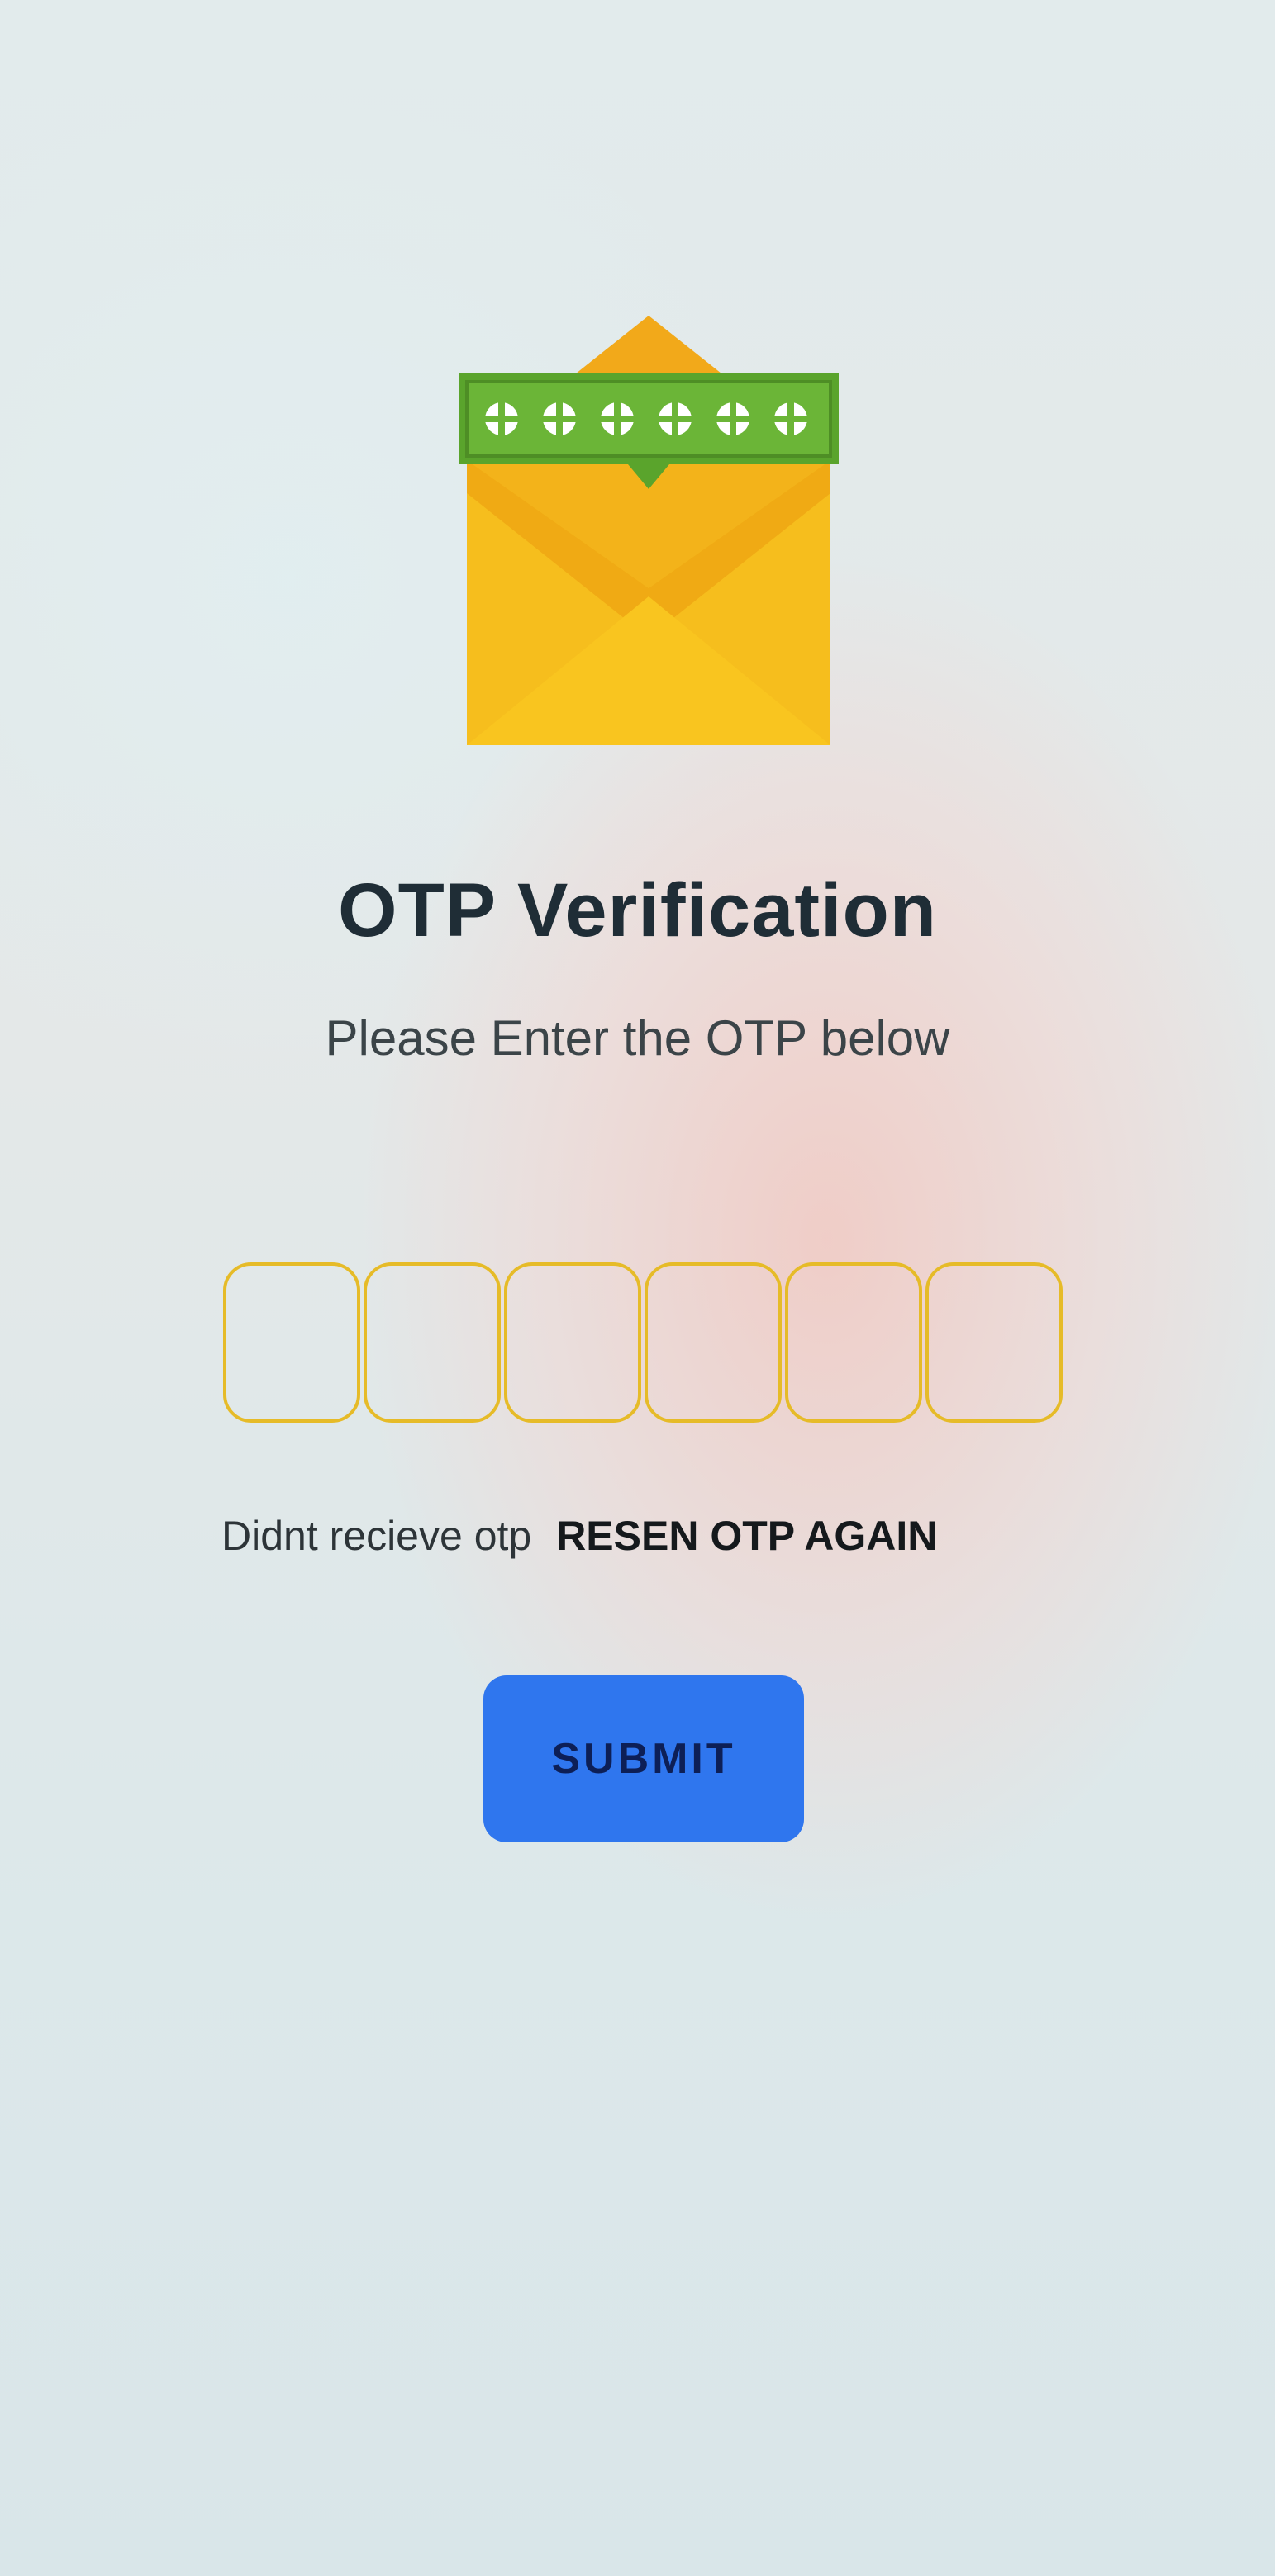 The image size is (1275, 2576). I want to click on resend-row: Didnt recieve otp RESEN OTP AGAIN, so click(675, 1536).